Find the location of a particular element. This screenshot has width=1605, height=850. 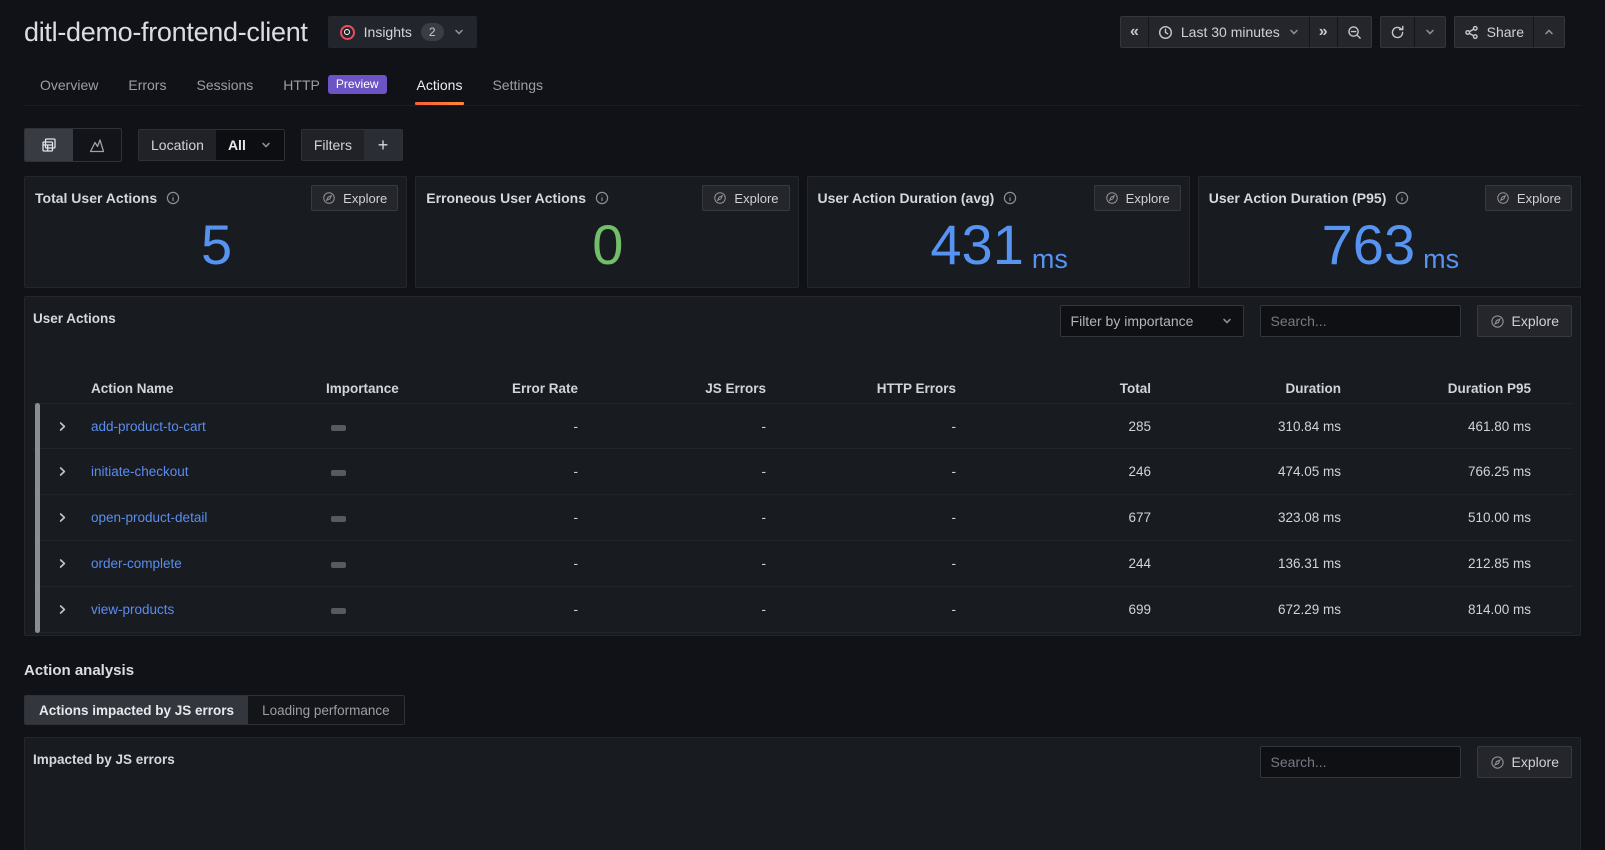

insights-count-badge: 2 is located at coordinates (432, 32).